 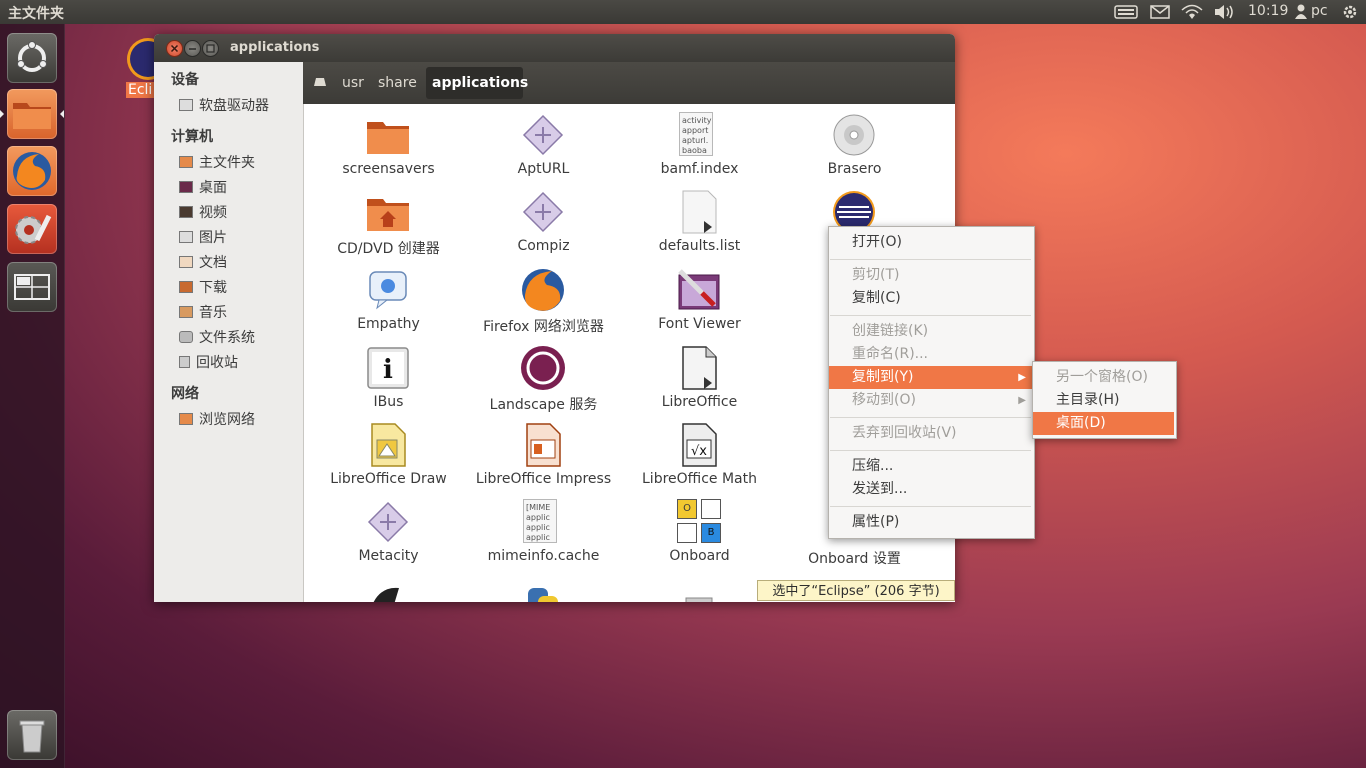 I want to click on file-python, so click(x=543, y=586).